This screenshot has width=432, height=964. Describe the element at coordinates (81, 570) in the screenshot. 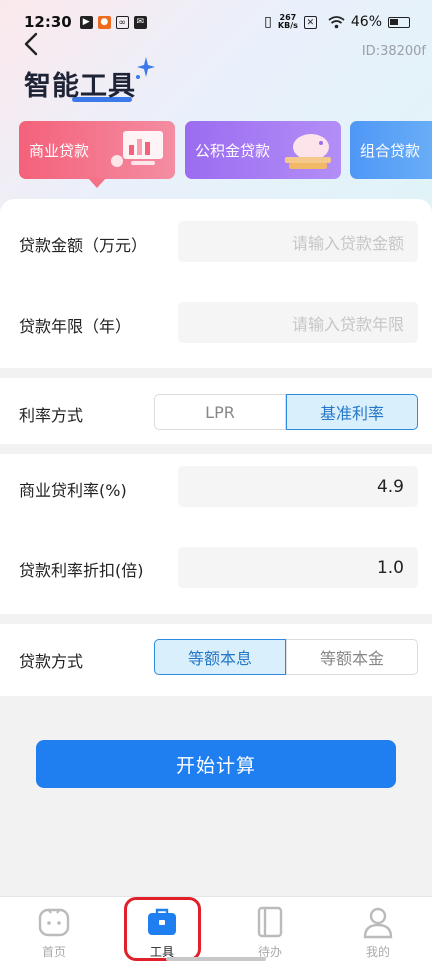

I see `discount-label: 贷款利率折扣(倍)` at that location.